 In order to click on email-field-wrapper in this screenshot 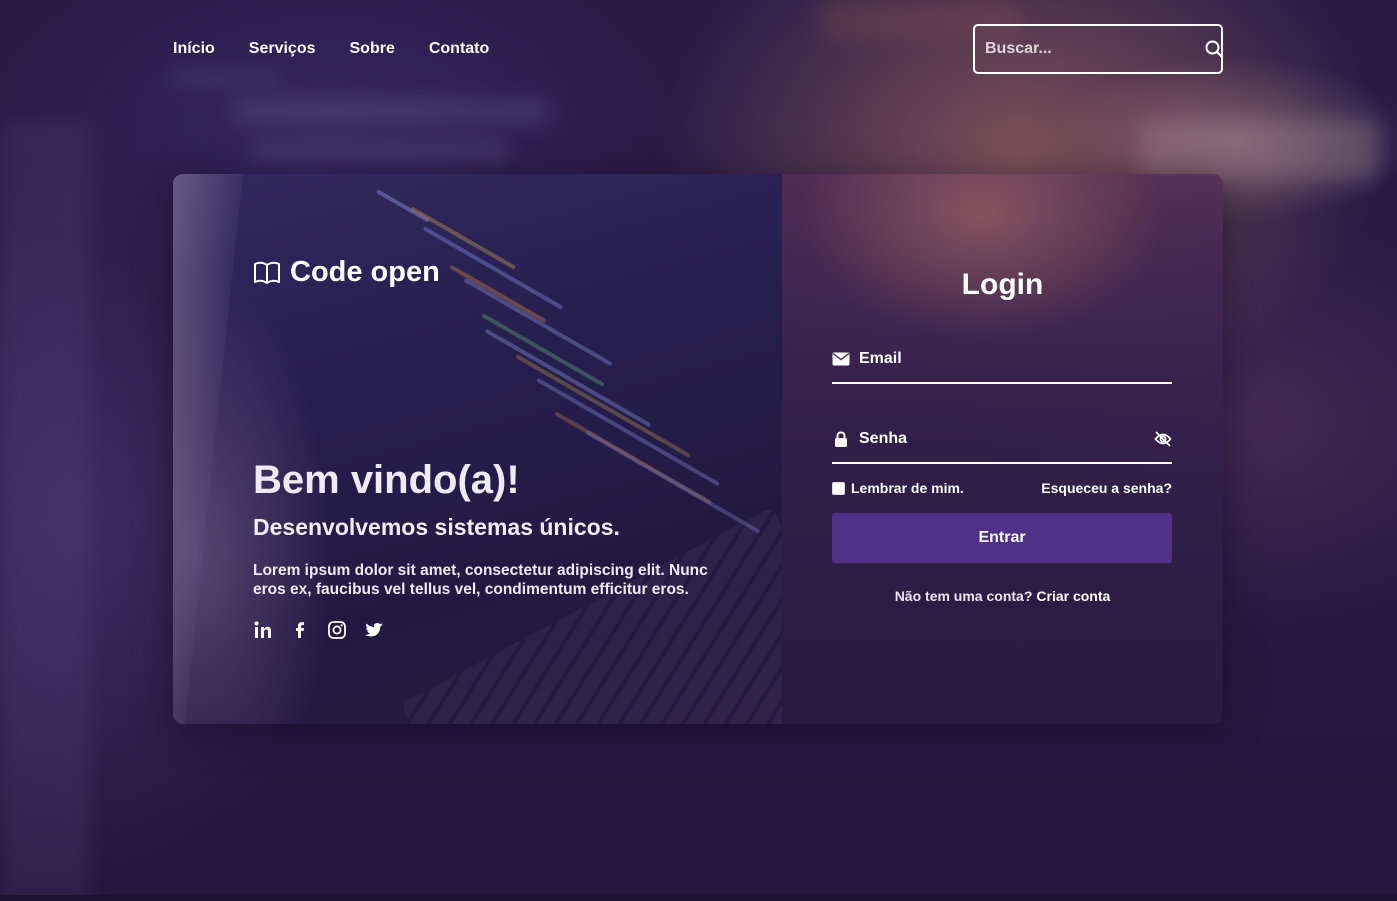, I will do `click(1002, 360)`.